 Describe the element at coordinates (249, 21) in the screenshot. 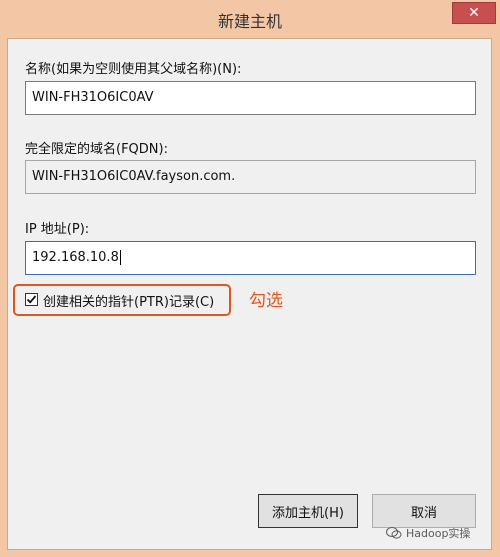

I see `window-title: 新建主机` at that location.